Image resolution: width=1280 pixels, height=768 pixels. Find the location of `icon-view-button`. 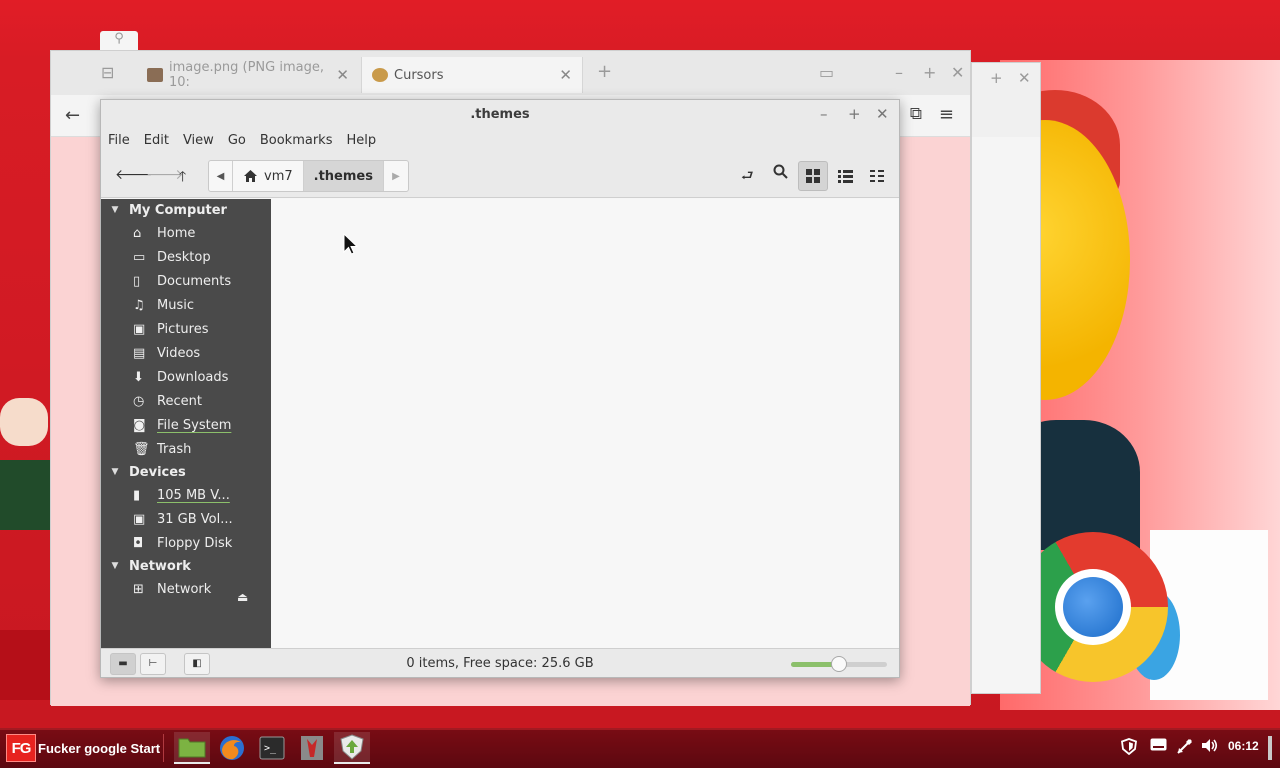

icon-view-button is located at coordinates (813, 176).